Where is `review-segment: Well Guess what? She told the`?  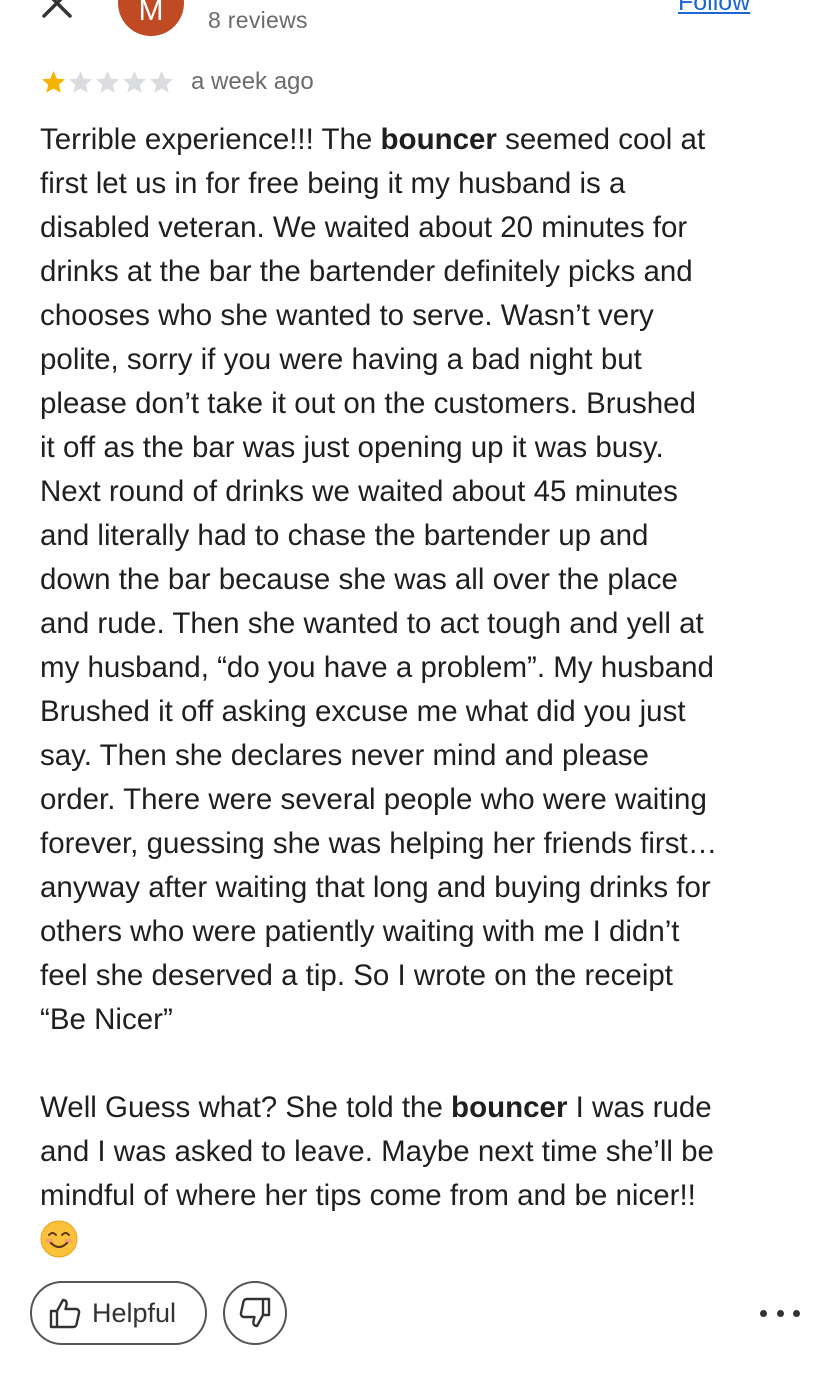 review-segment: Well Guess what? She told the is located at coordinates (246, 1107).